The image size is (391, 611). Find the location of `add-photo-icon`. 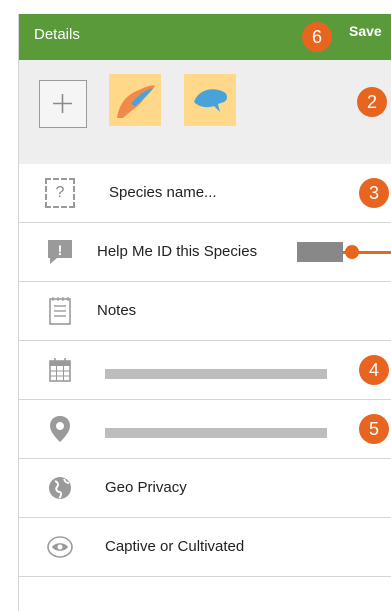

add-photo-icon is located at coordinates (62, 103).